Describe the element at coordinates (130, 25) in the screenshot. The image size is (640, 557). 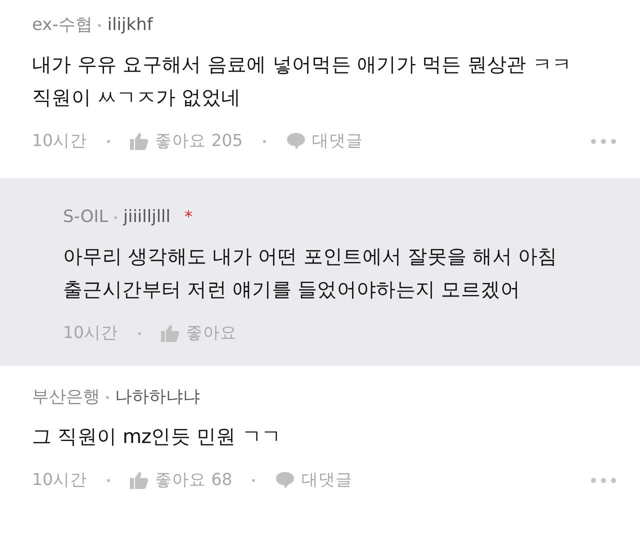
I see `nickname: ilijkhf` at that location.